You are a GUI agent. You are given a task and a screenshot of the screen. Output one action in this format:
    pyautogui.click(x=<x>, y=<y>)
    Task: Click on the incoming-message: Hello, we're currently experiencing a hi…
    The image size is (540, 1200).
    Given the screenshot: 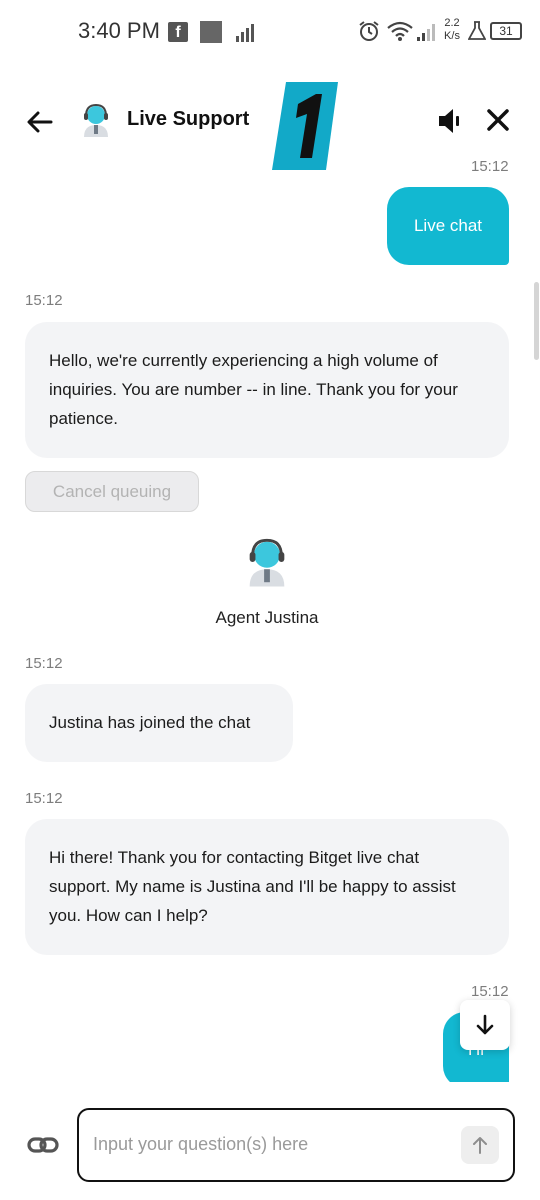 What is the action you would take?
    pyautogui.click(x=267, y=390)
    